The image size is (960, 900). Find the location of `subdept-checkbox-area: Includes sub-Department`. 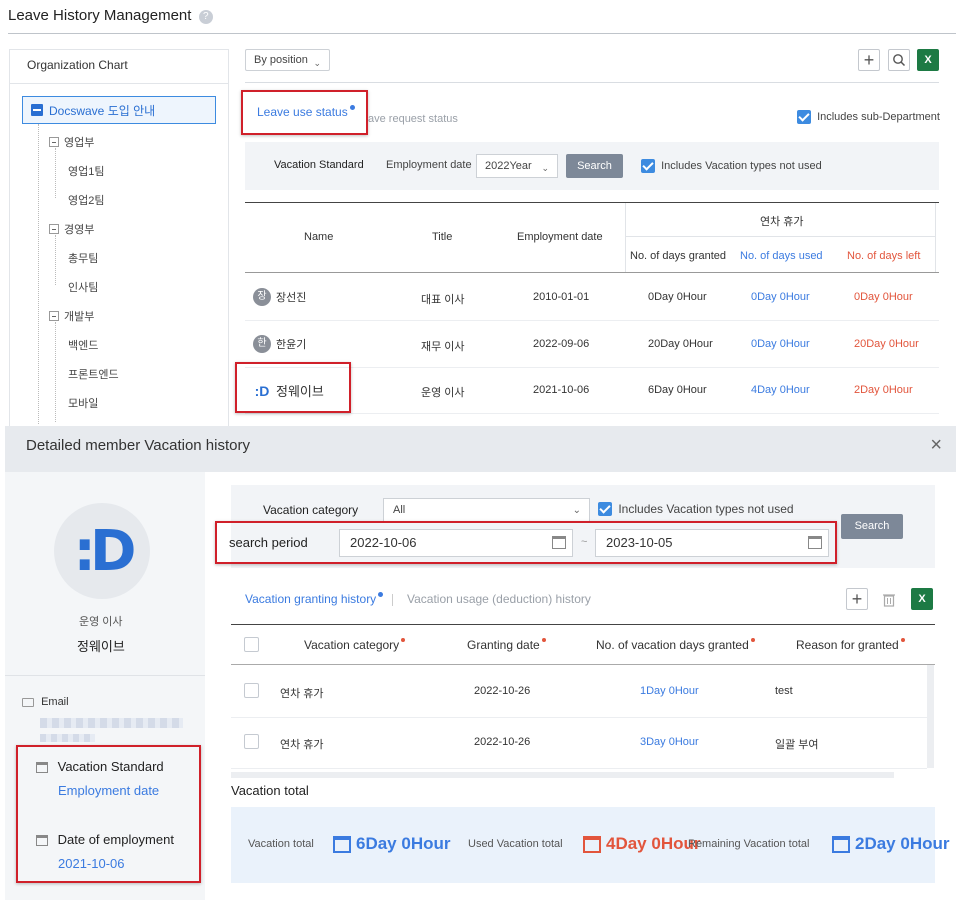

subdept-checkbox-area: Includes sub-Department is located at coordinates (868, 117).